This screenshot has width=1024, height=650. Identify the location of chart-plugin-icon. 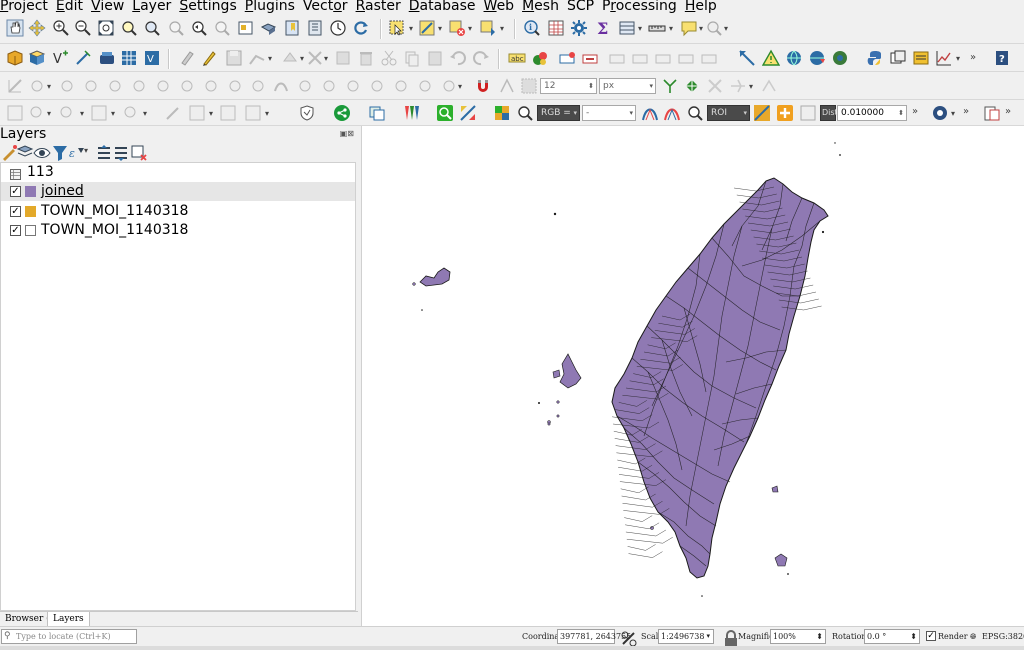
(944, 58).